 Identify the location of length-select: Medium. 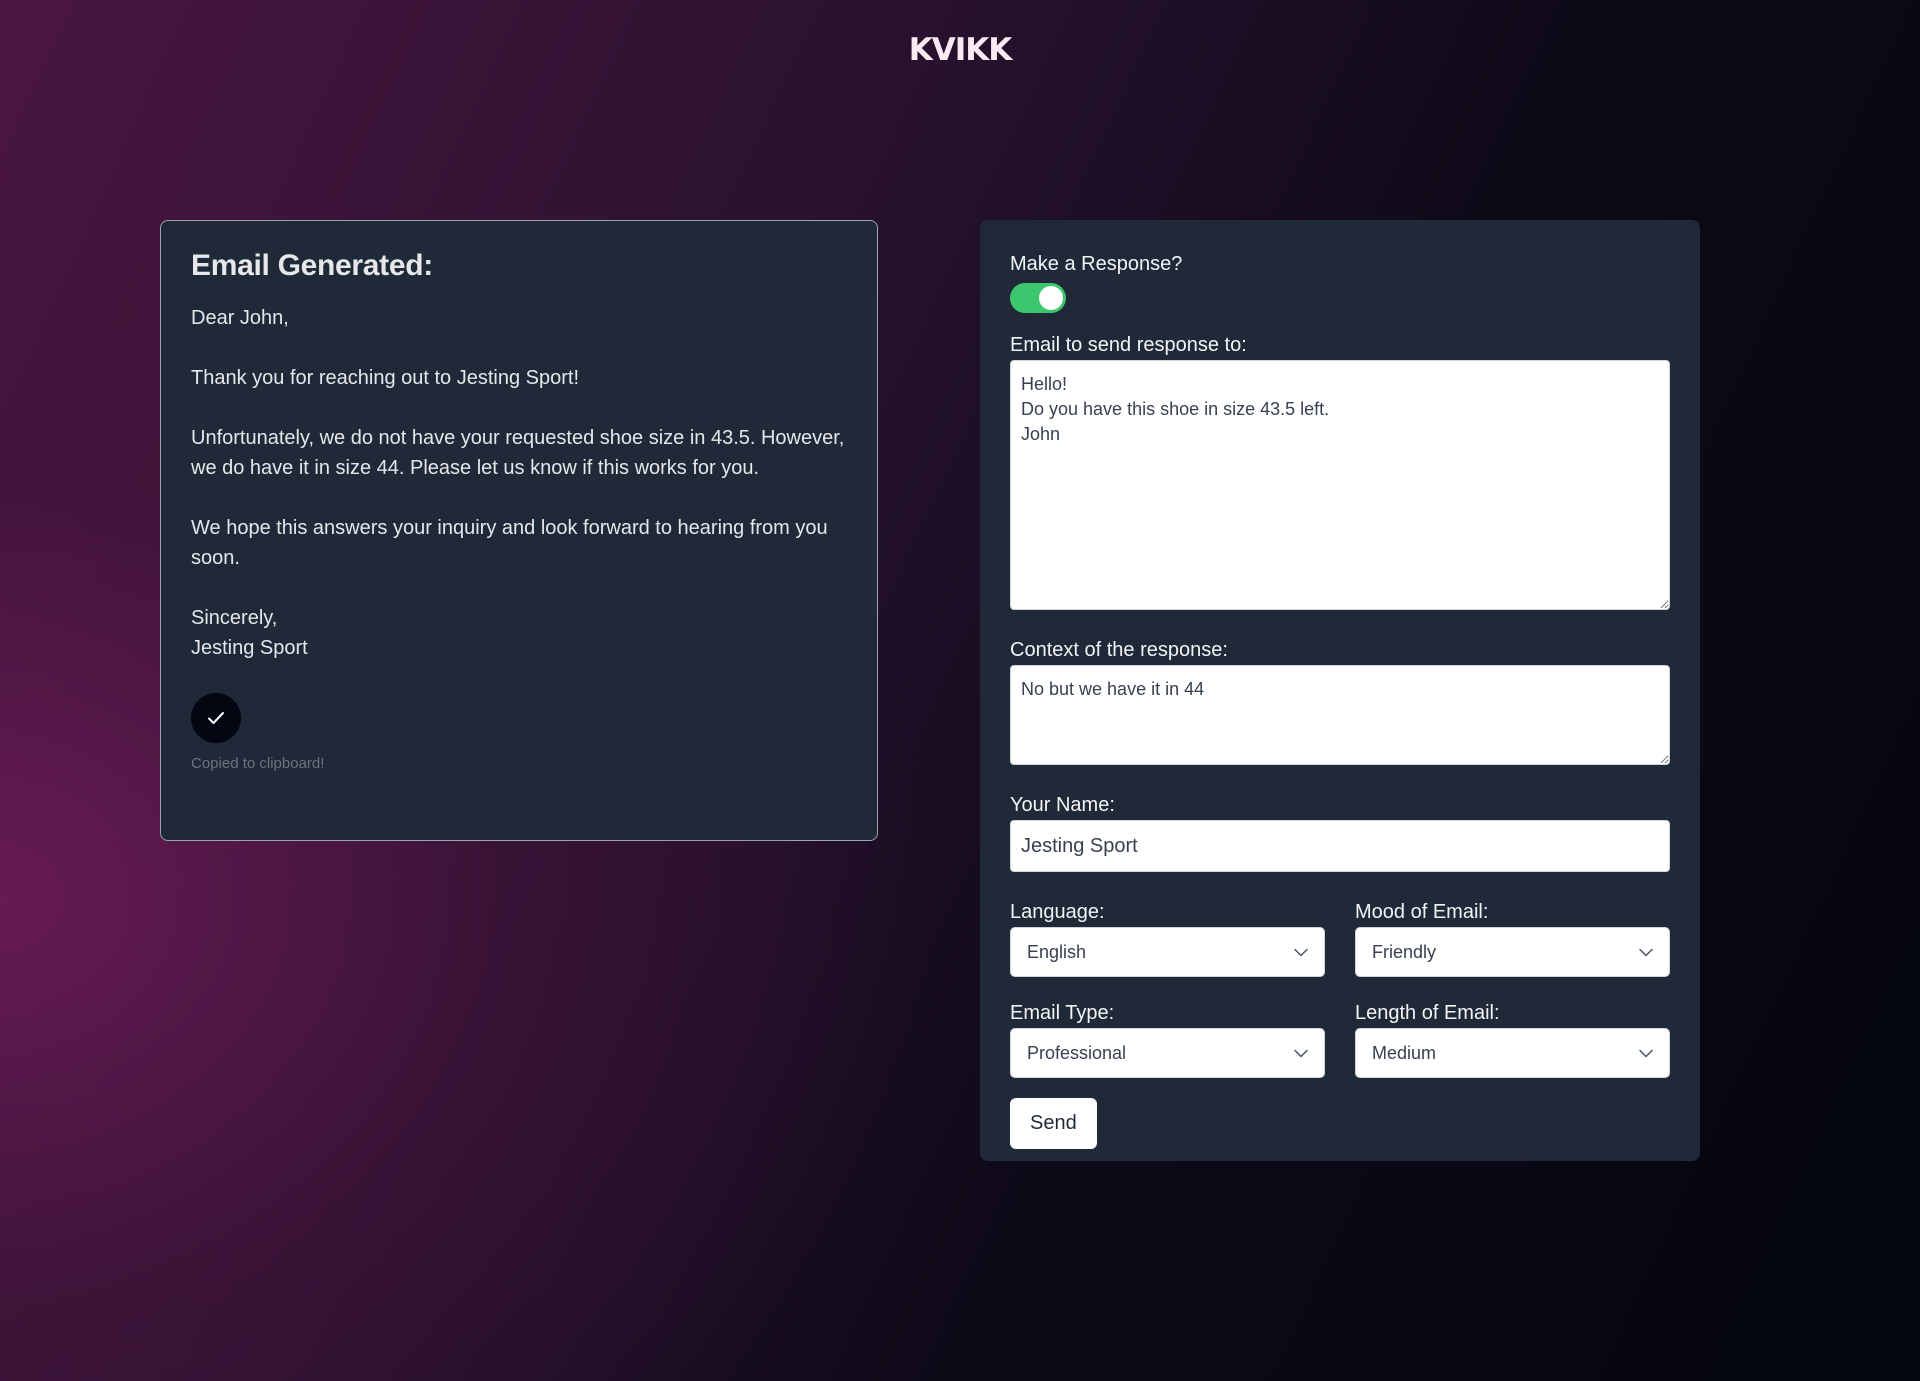
(1512, 1053).